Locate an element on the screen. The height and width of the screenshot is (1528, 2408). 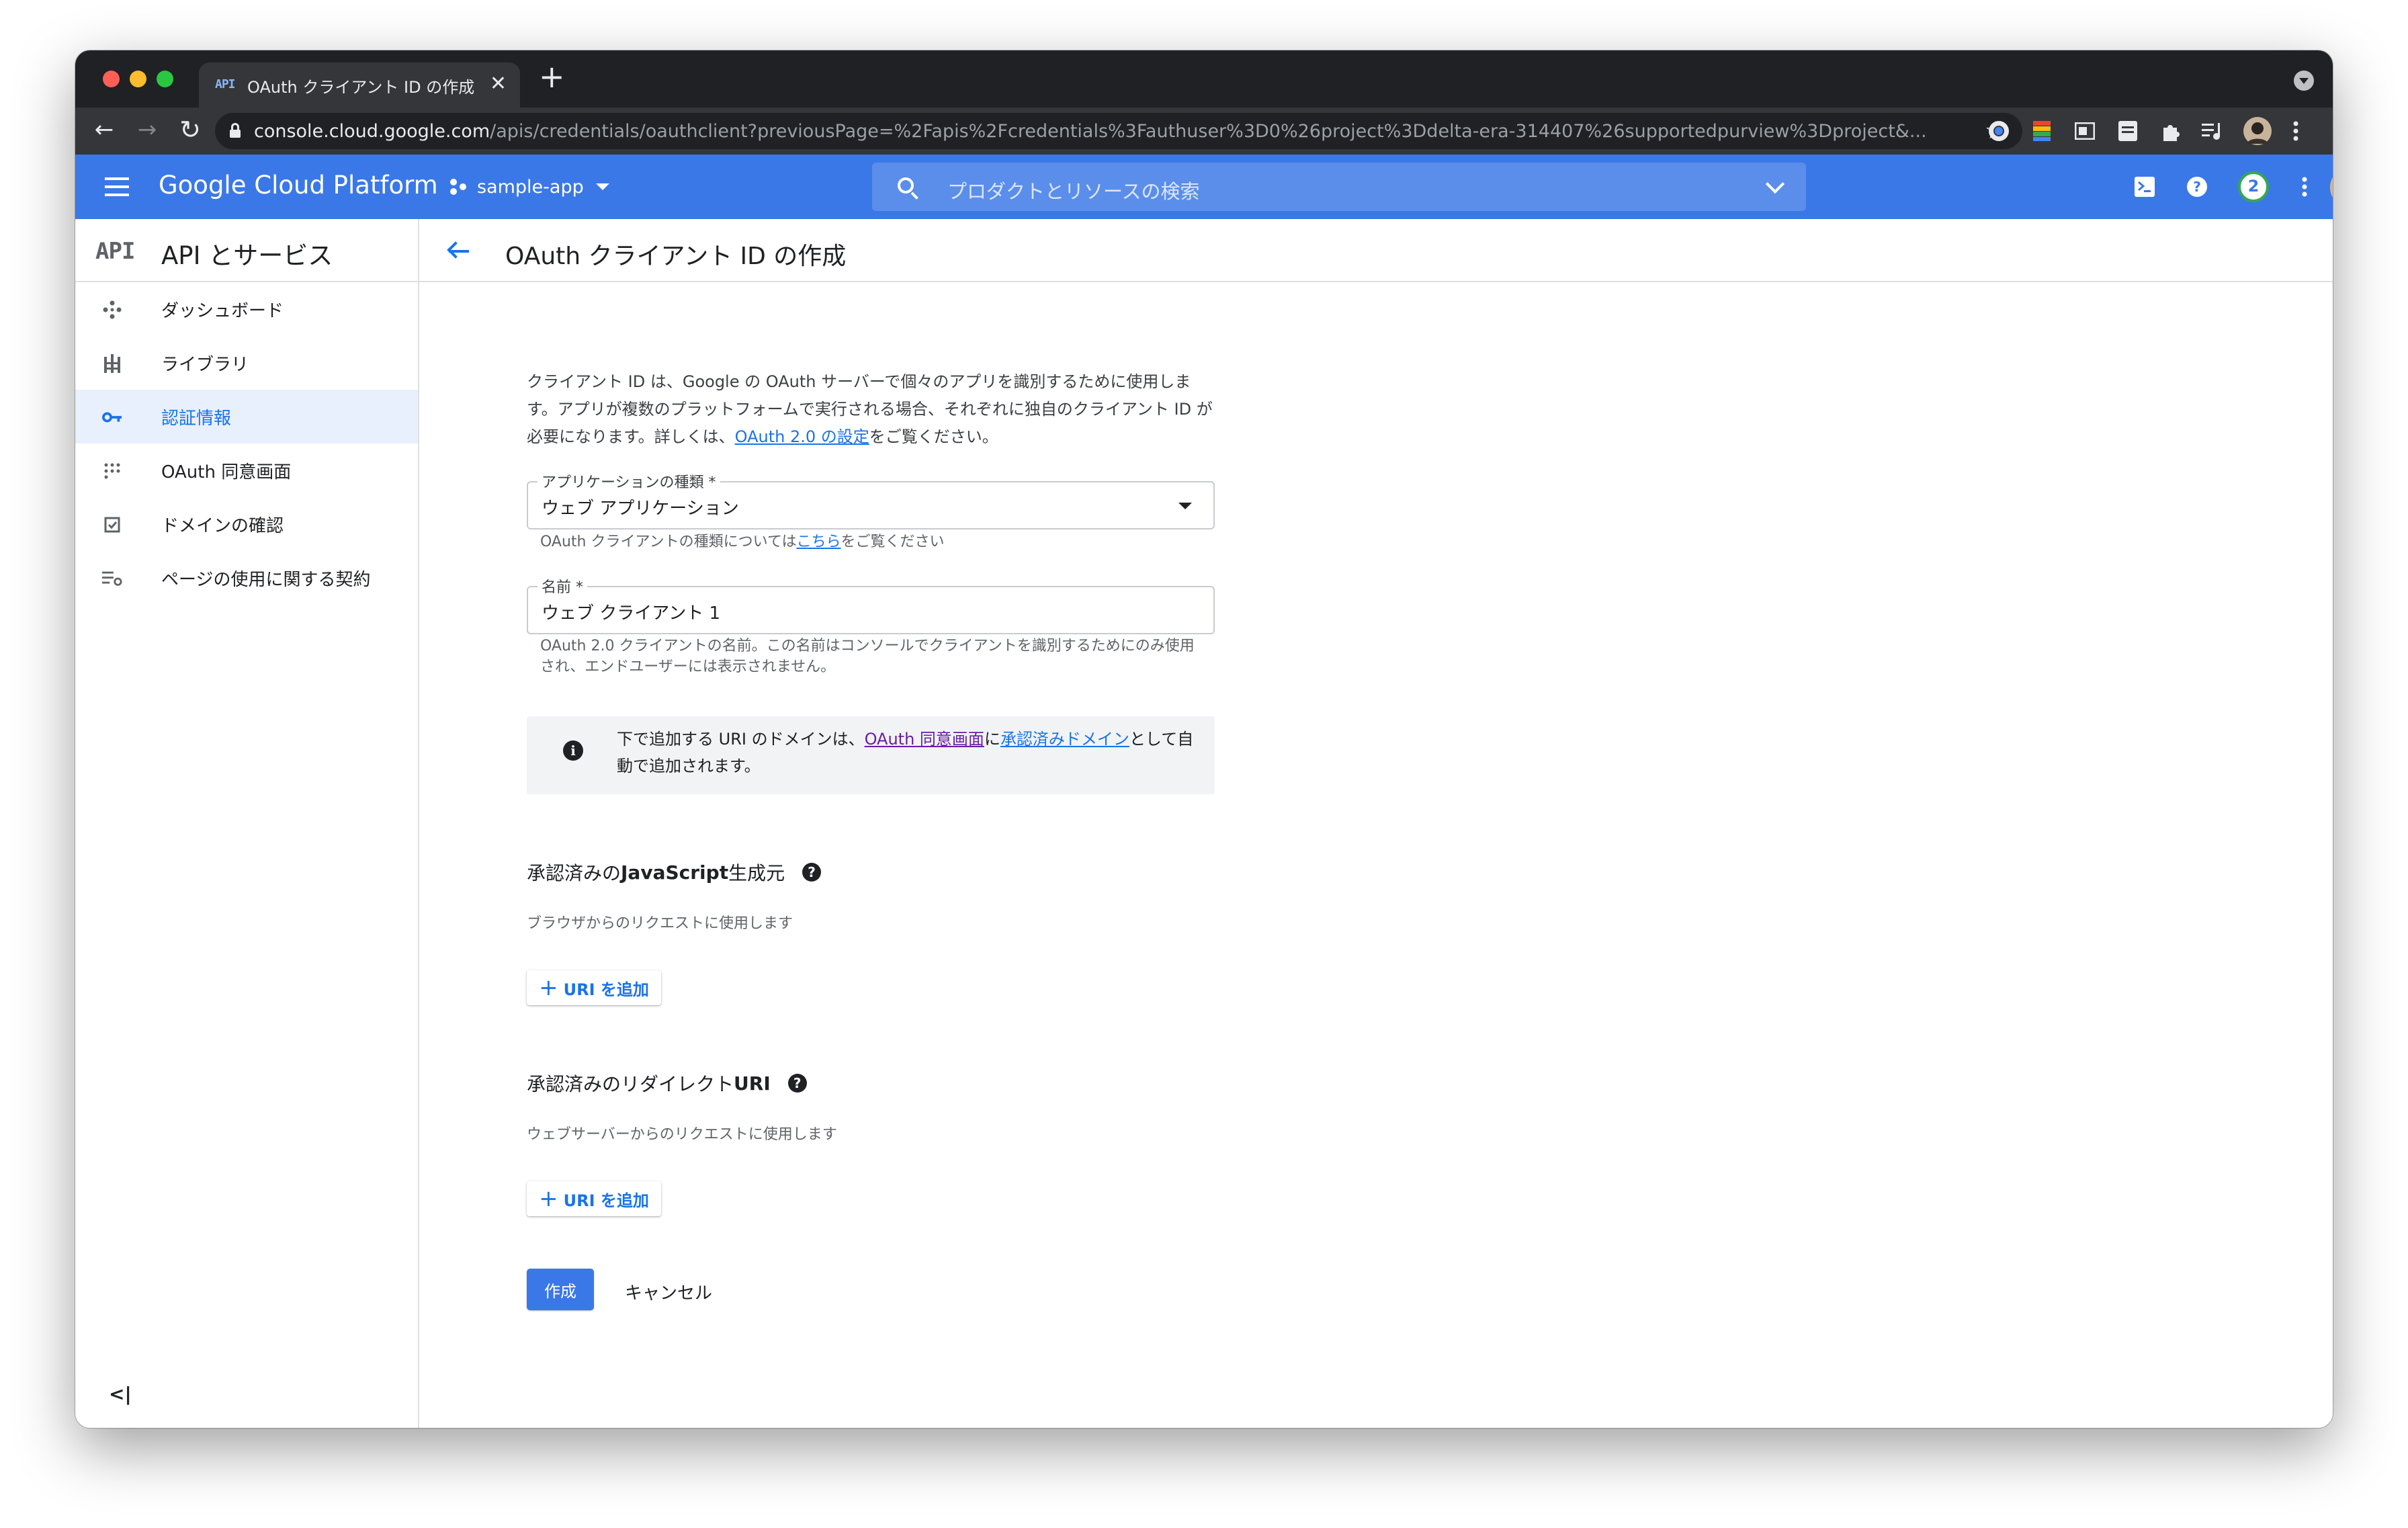
sidebar-item-label: ページの使用に関する契約 is located at coordinates (266, 580).